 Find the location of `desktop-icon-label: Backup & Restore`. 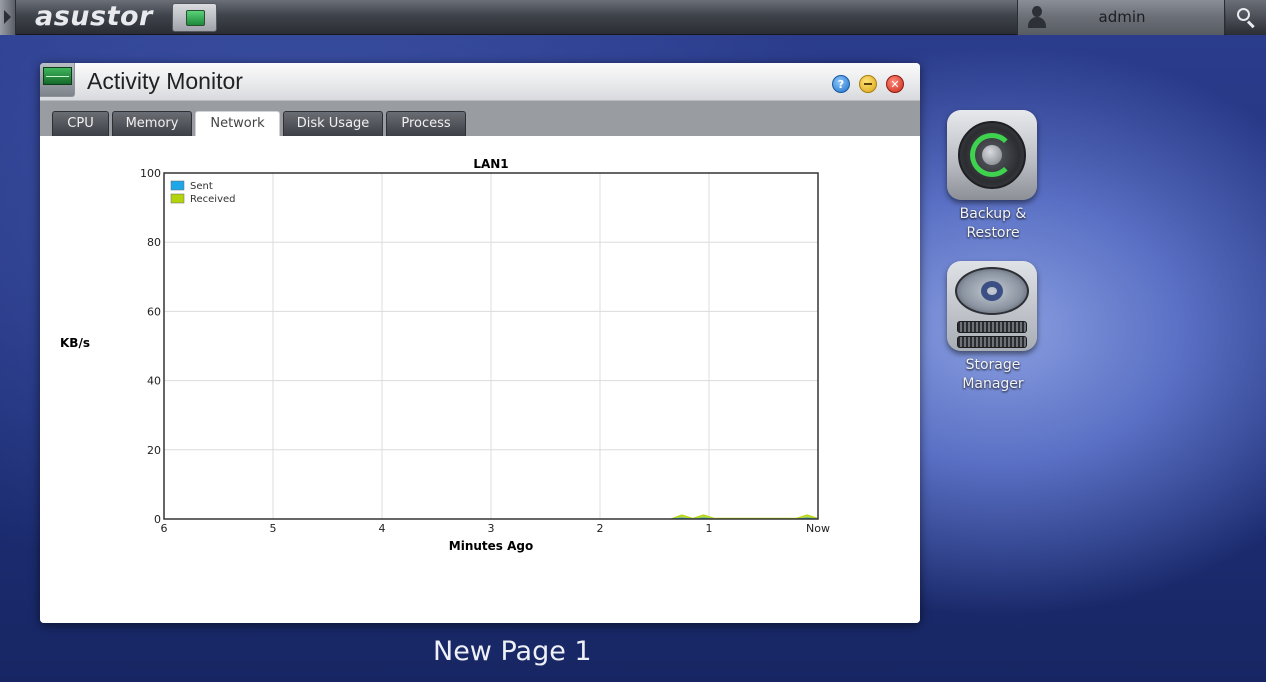

desktop-icon-label: Backup & Restore is located at coordinates (993, 223).